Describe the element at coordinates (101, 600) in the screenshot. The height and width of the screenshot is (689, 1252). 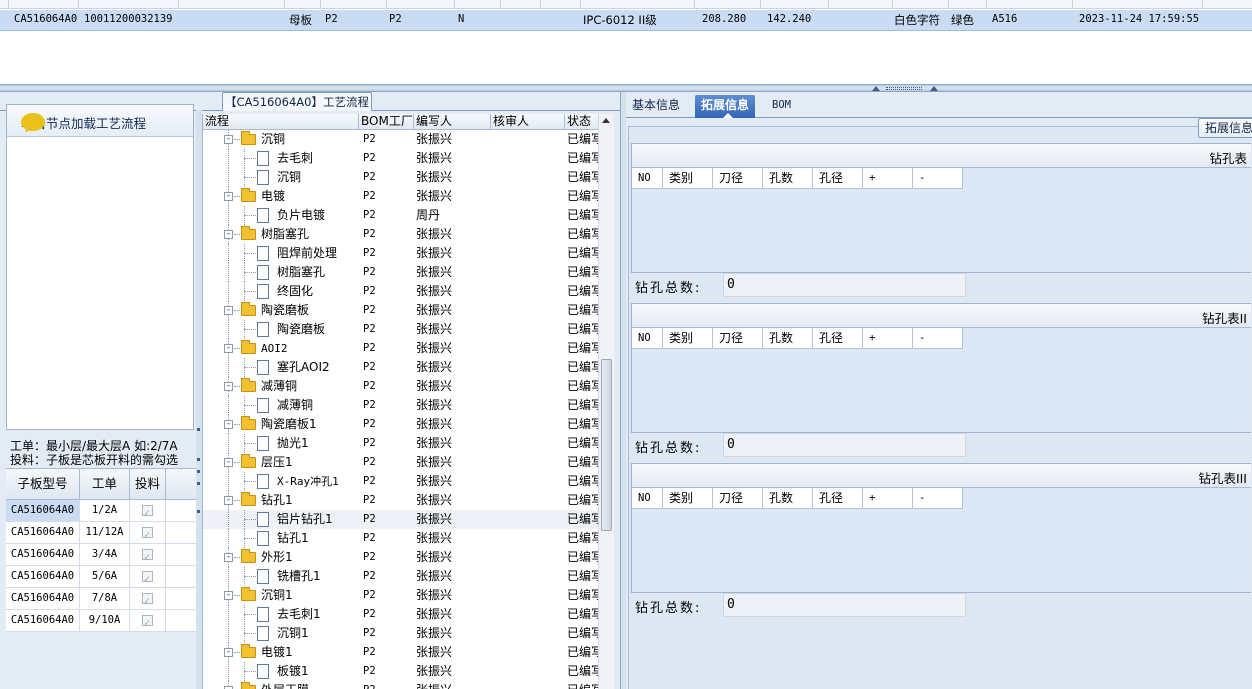
I see `sub-board-row: CA516064A0 7/8A` at that location.